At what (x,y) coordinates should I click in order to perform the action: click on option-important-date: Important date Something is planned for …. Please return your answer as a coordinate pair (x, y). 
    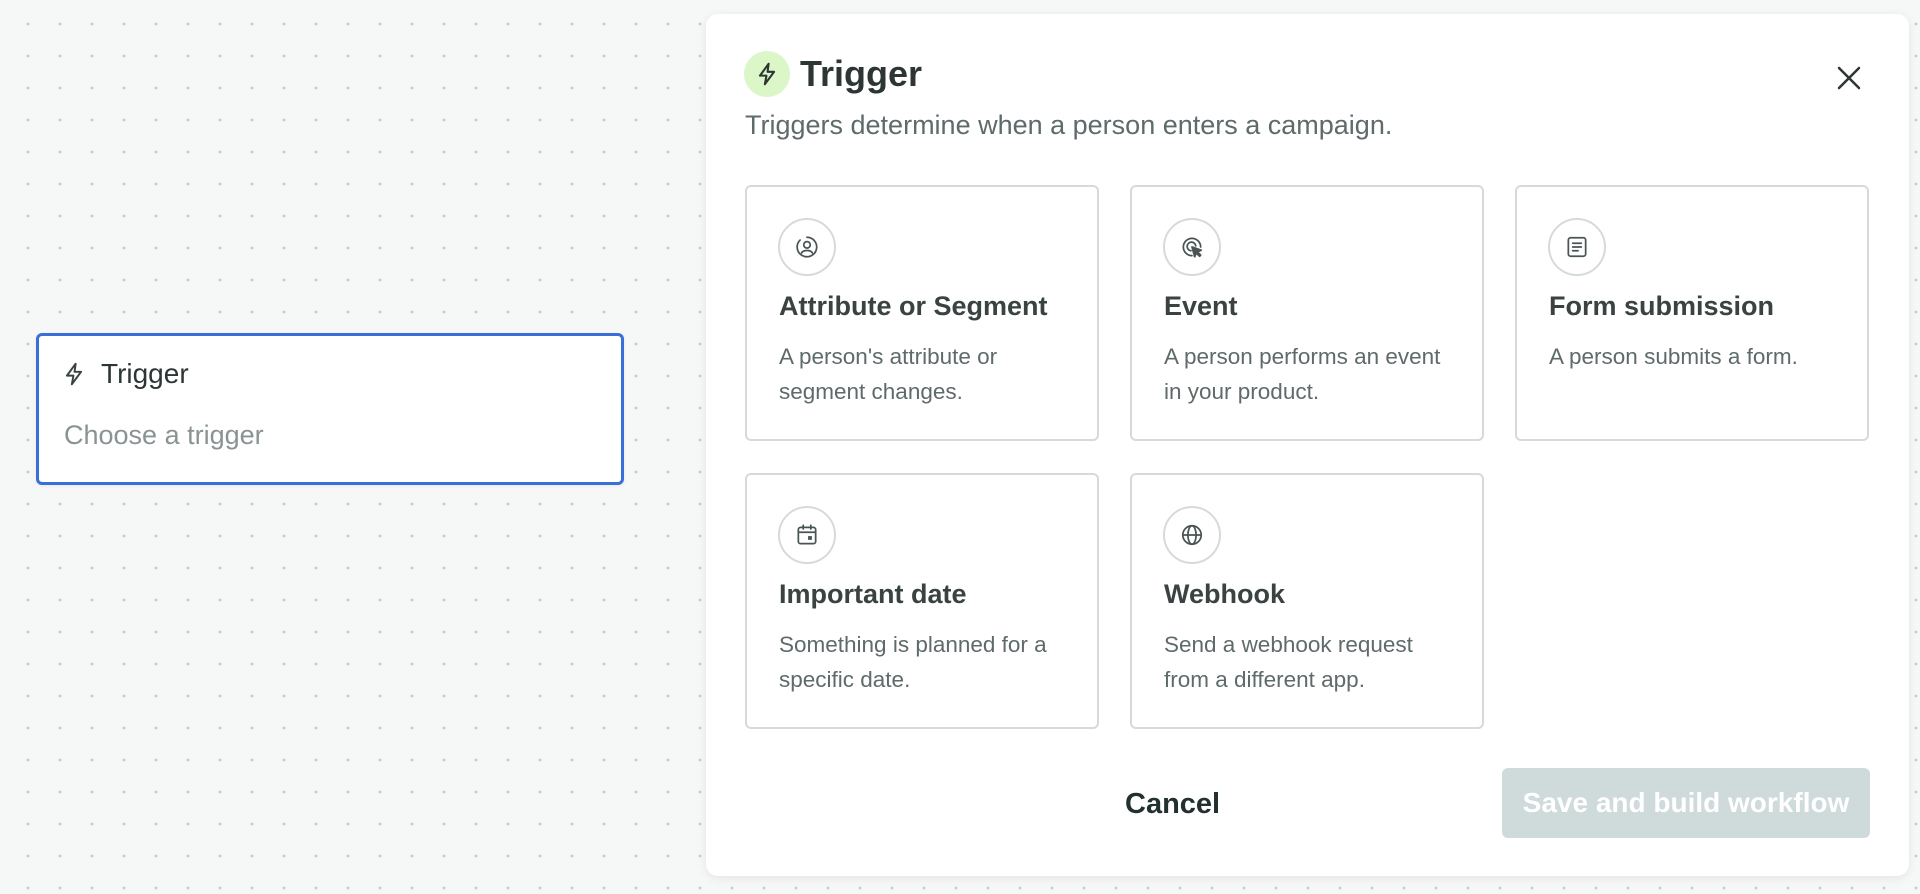
    Looking at the image, I should click on (922, 601).